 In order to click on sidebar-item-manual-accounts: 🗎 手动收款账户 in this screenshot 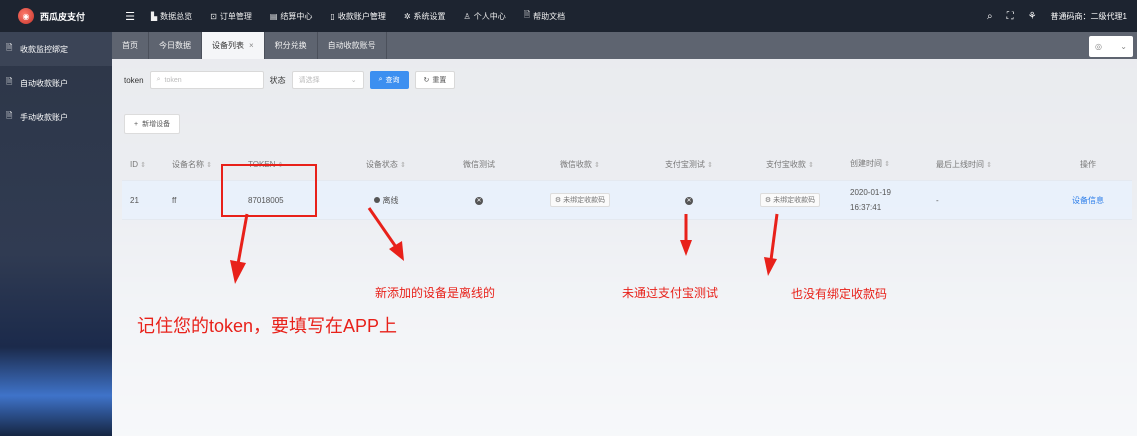, I will do `click(56, 117)`.